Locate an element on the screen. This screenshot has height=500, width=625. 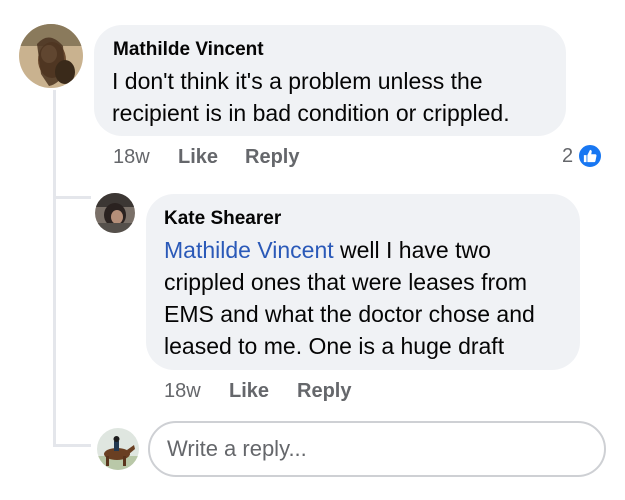
reply-text-line: Mathilde Vincent well I have two is located at coordinates (369, 250).